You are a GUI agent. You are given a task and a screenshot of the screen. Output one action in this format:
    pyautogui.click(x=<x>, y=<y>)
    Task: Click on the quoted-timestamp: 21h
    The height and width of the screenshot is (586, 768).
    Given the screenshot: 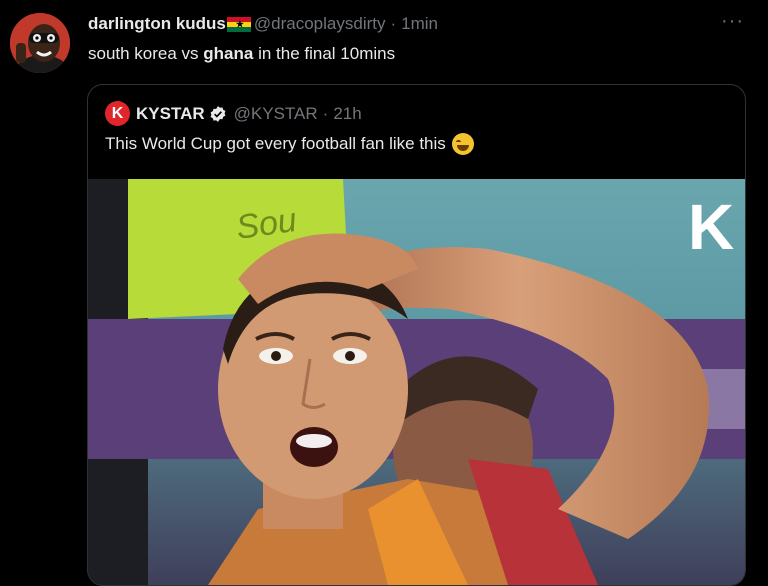 What is the action you would take?
    pyautogui.click(x=347, y=114)
    